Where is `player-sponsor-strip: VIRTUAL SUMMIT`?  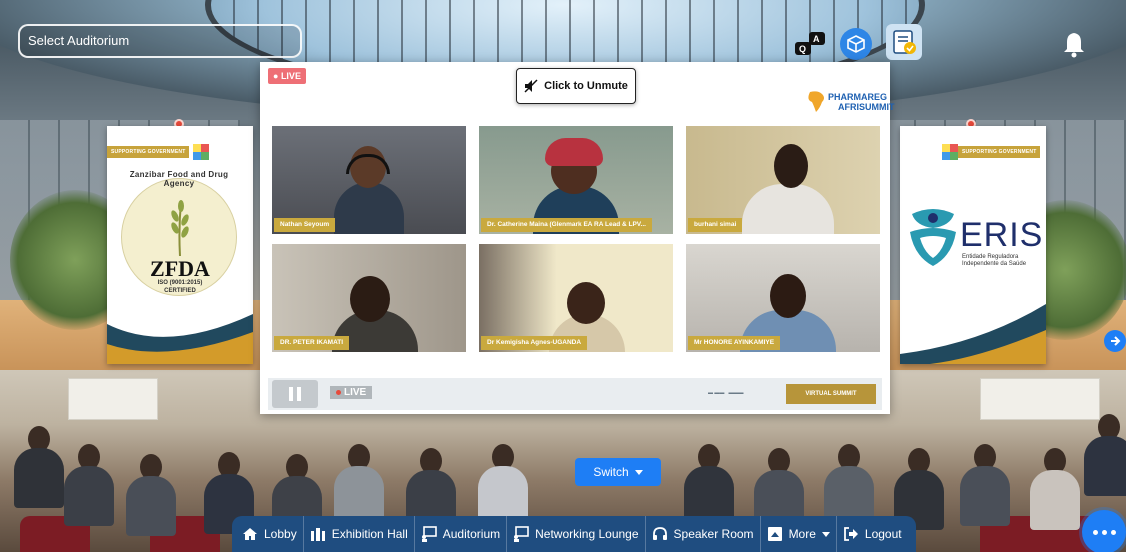
player-sponsor-strip: VIRTUAL SUMMIT is located at coordinates (831, 394).